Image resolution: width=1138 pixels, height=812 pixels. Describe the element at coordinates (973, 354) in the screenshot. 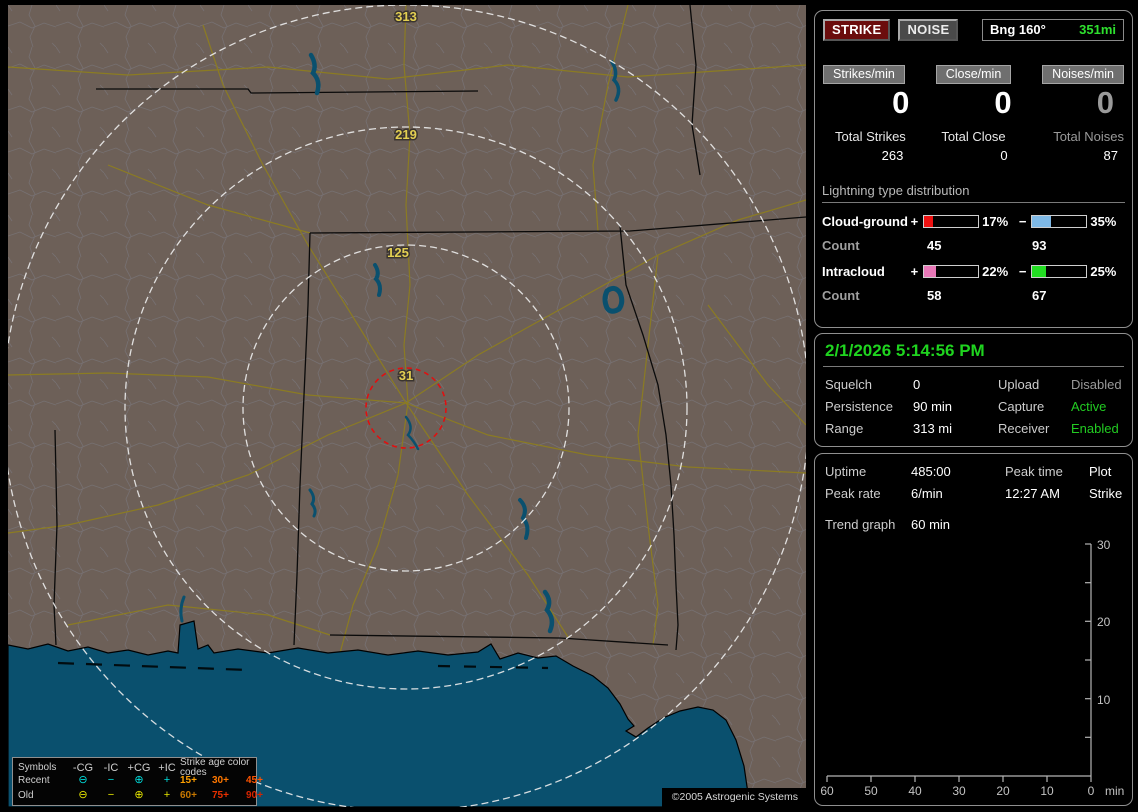

I see `datetime-display: 2/1/2026 5:14:56 PM` at that location.